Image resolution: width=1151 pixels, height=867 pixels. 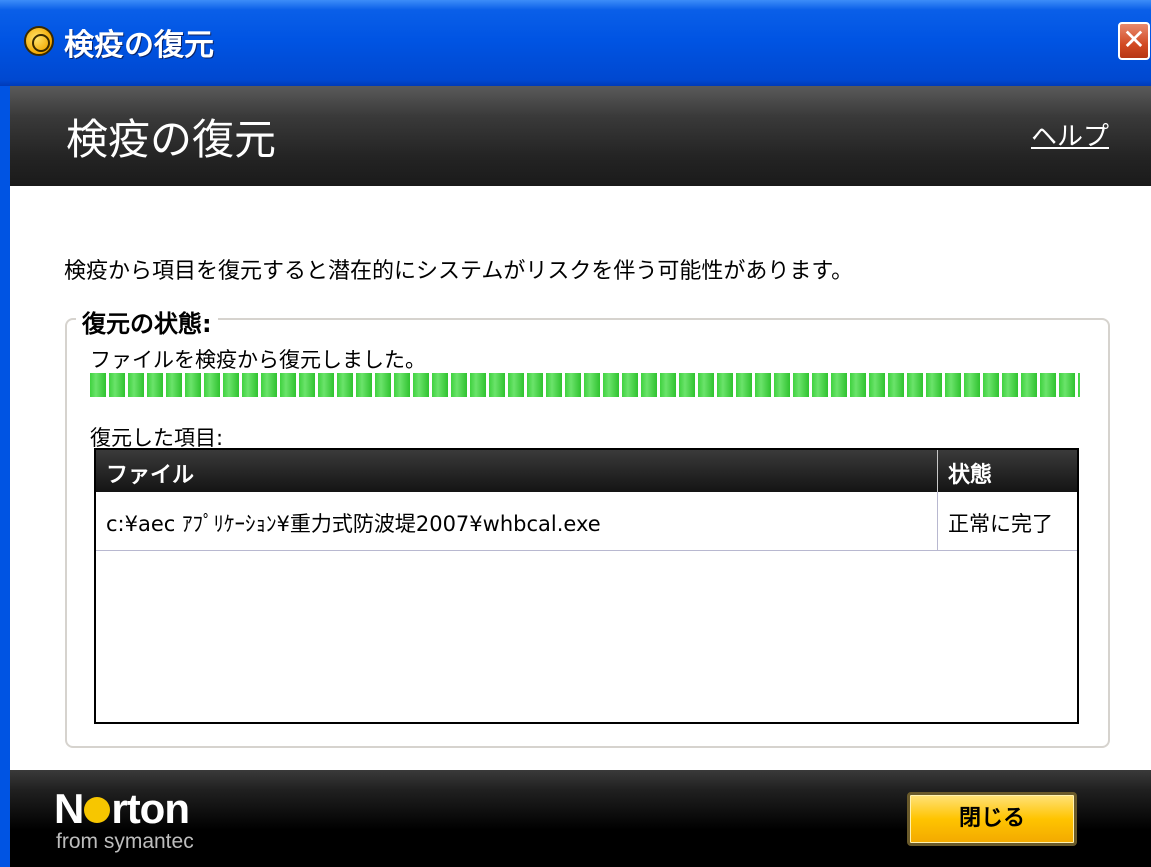 What do you see at coordinates (139, 45) in the screenshot?
I see `window-title: 検疫の復元` at bounding box center [139, 45].